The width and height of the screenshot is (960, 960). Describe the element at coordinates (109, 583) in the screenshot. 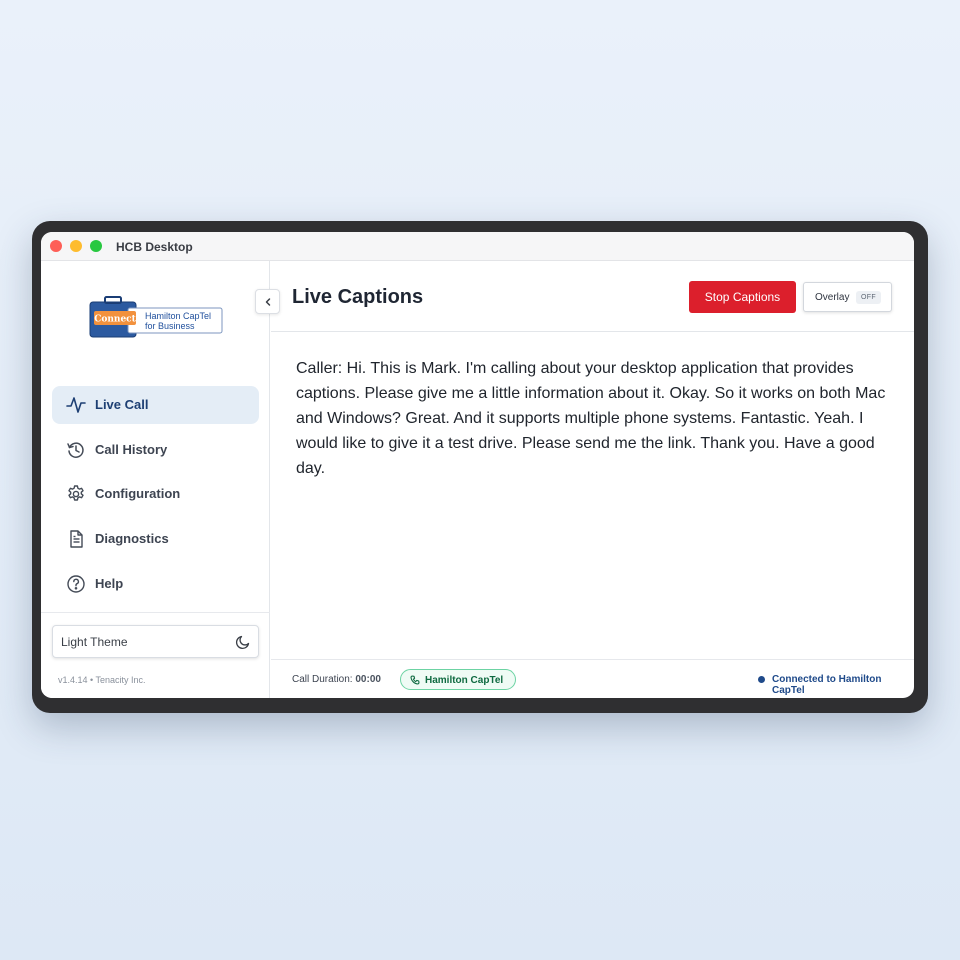

I see `sidebar-item-label: Help` at that location.